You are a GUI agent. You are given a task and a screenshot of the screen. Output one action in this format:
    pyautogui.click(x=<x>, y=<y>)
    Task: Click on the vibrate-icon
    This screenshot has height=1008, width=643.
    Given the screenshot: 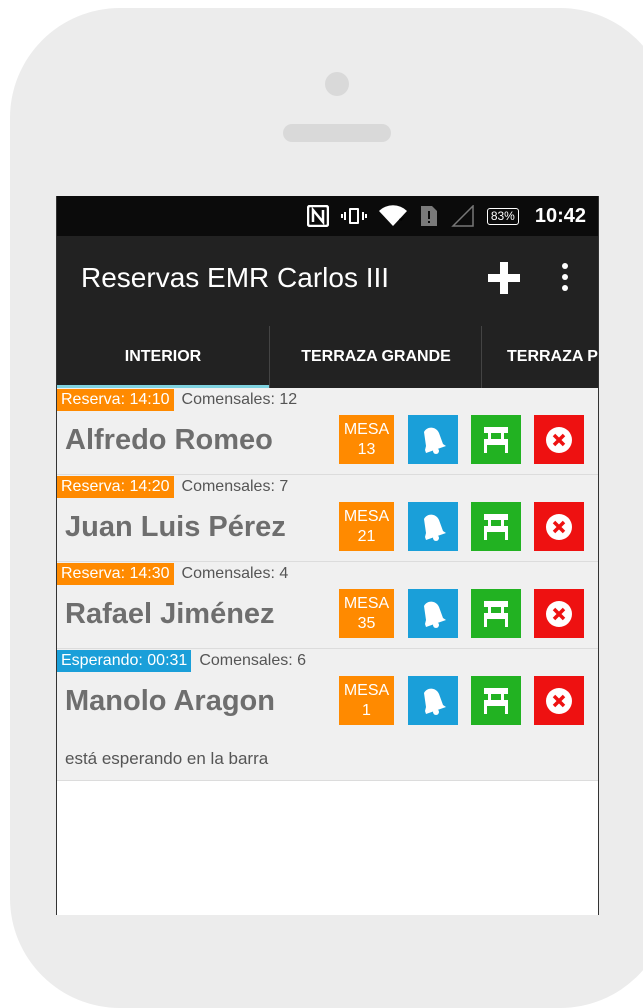 What is the action you would take?
    pyautogui.click(x=353, y=216)
    